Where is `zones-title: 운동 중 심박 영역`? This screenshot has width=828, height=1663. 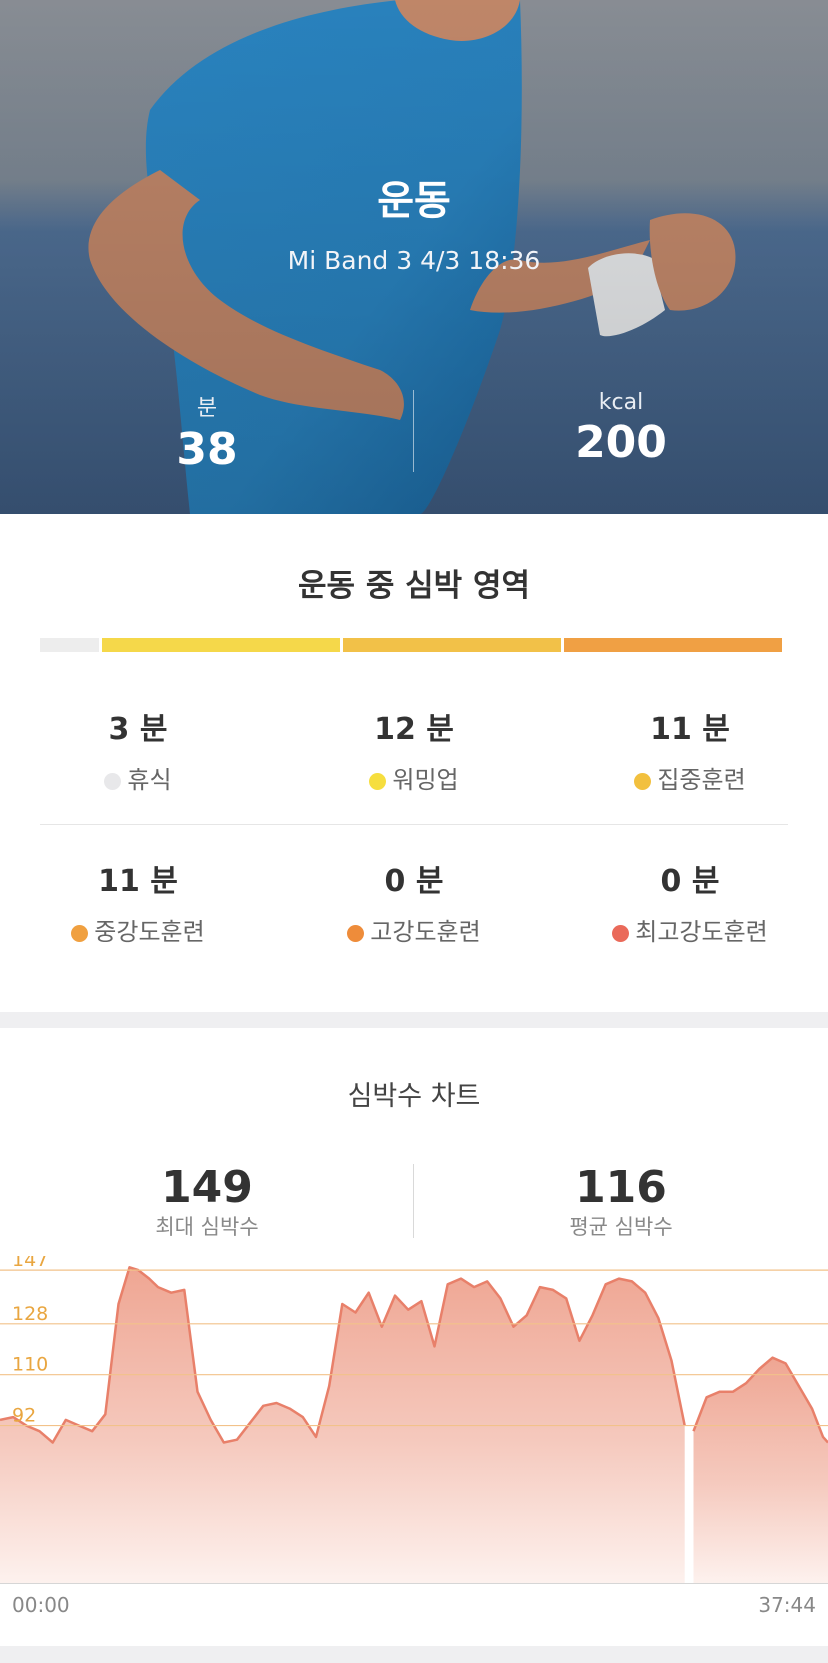
zones-title: 운동 중 심박 영역 is located at coordinates (414, 586).